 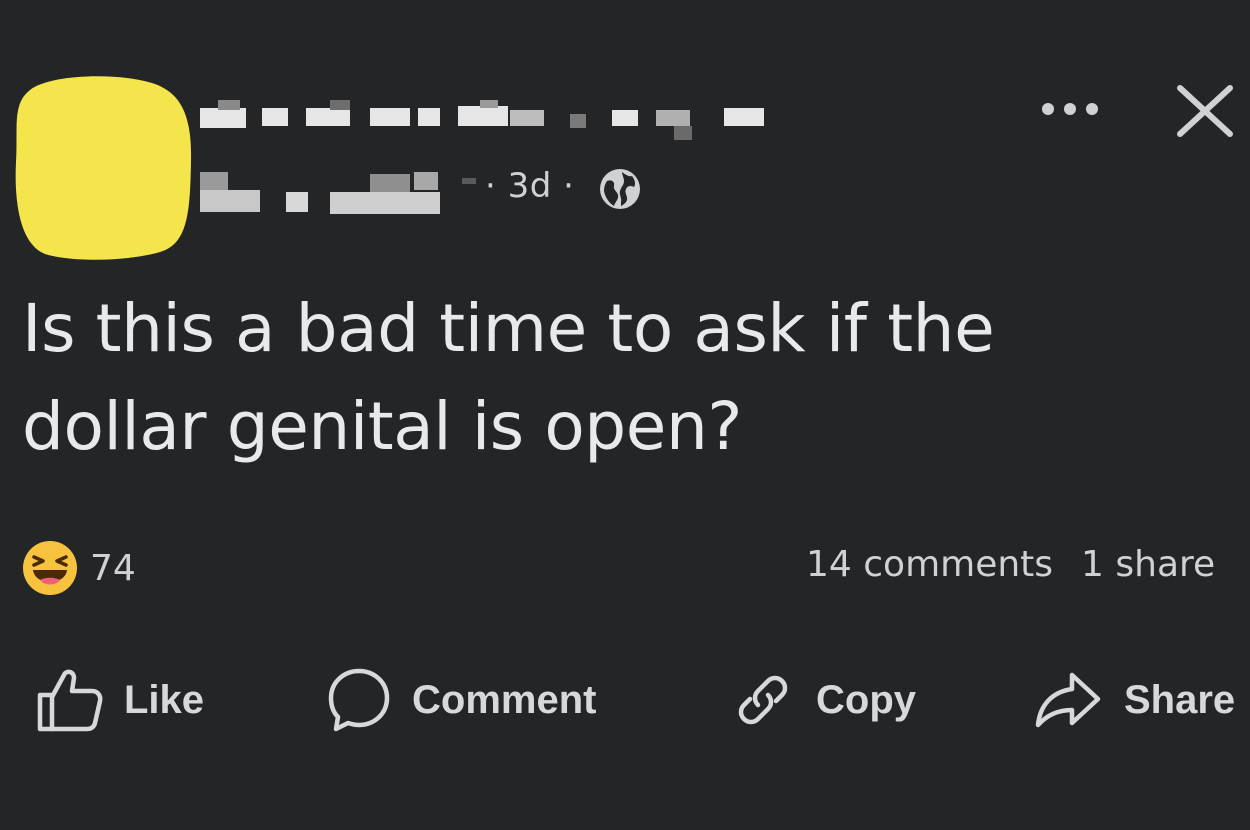 What do you see at coordinates (1068, 700) in the screenshot?
I see `share-arrow-icon` at bounding box center [1068, 700].